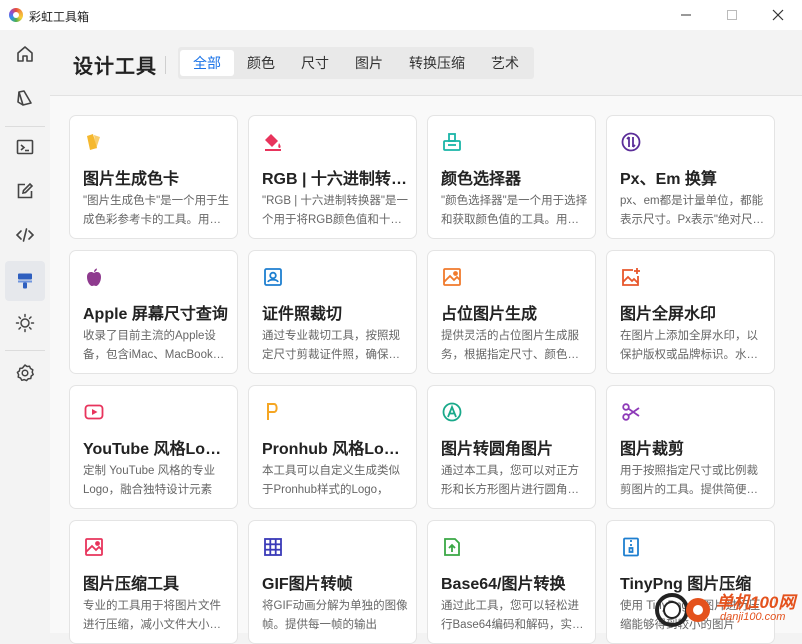 The image size is (802, 644). What do you see at coordinates (315, 63) in the screenshot?
I see `tab-size: 尺寸` at bounding box center [315, 63].